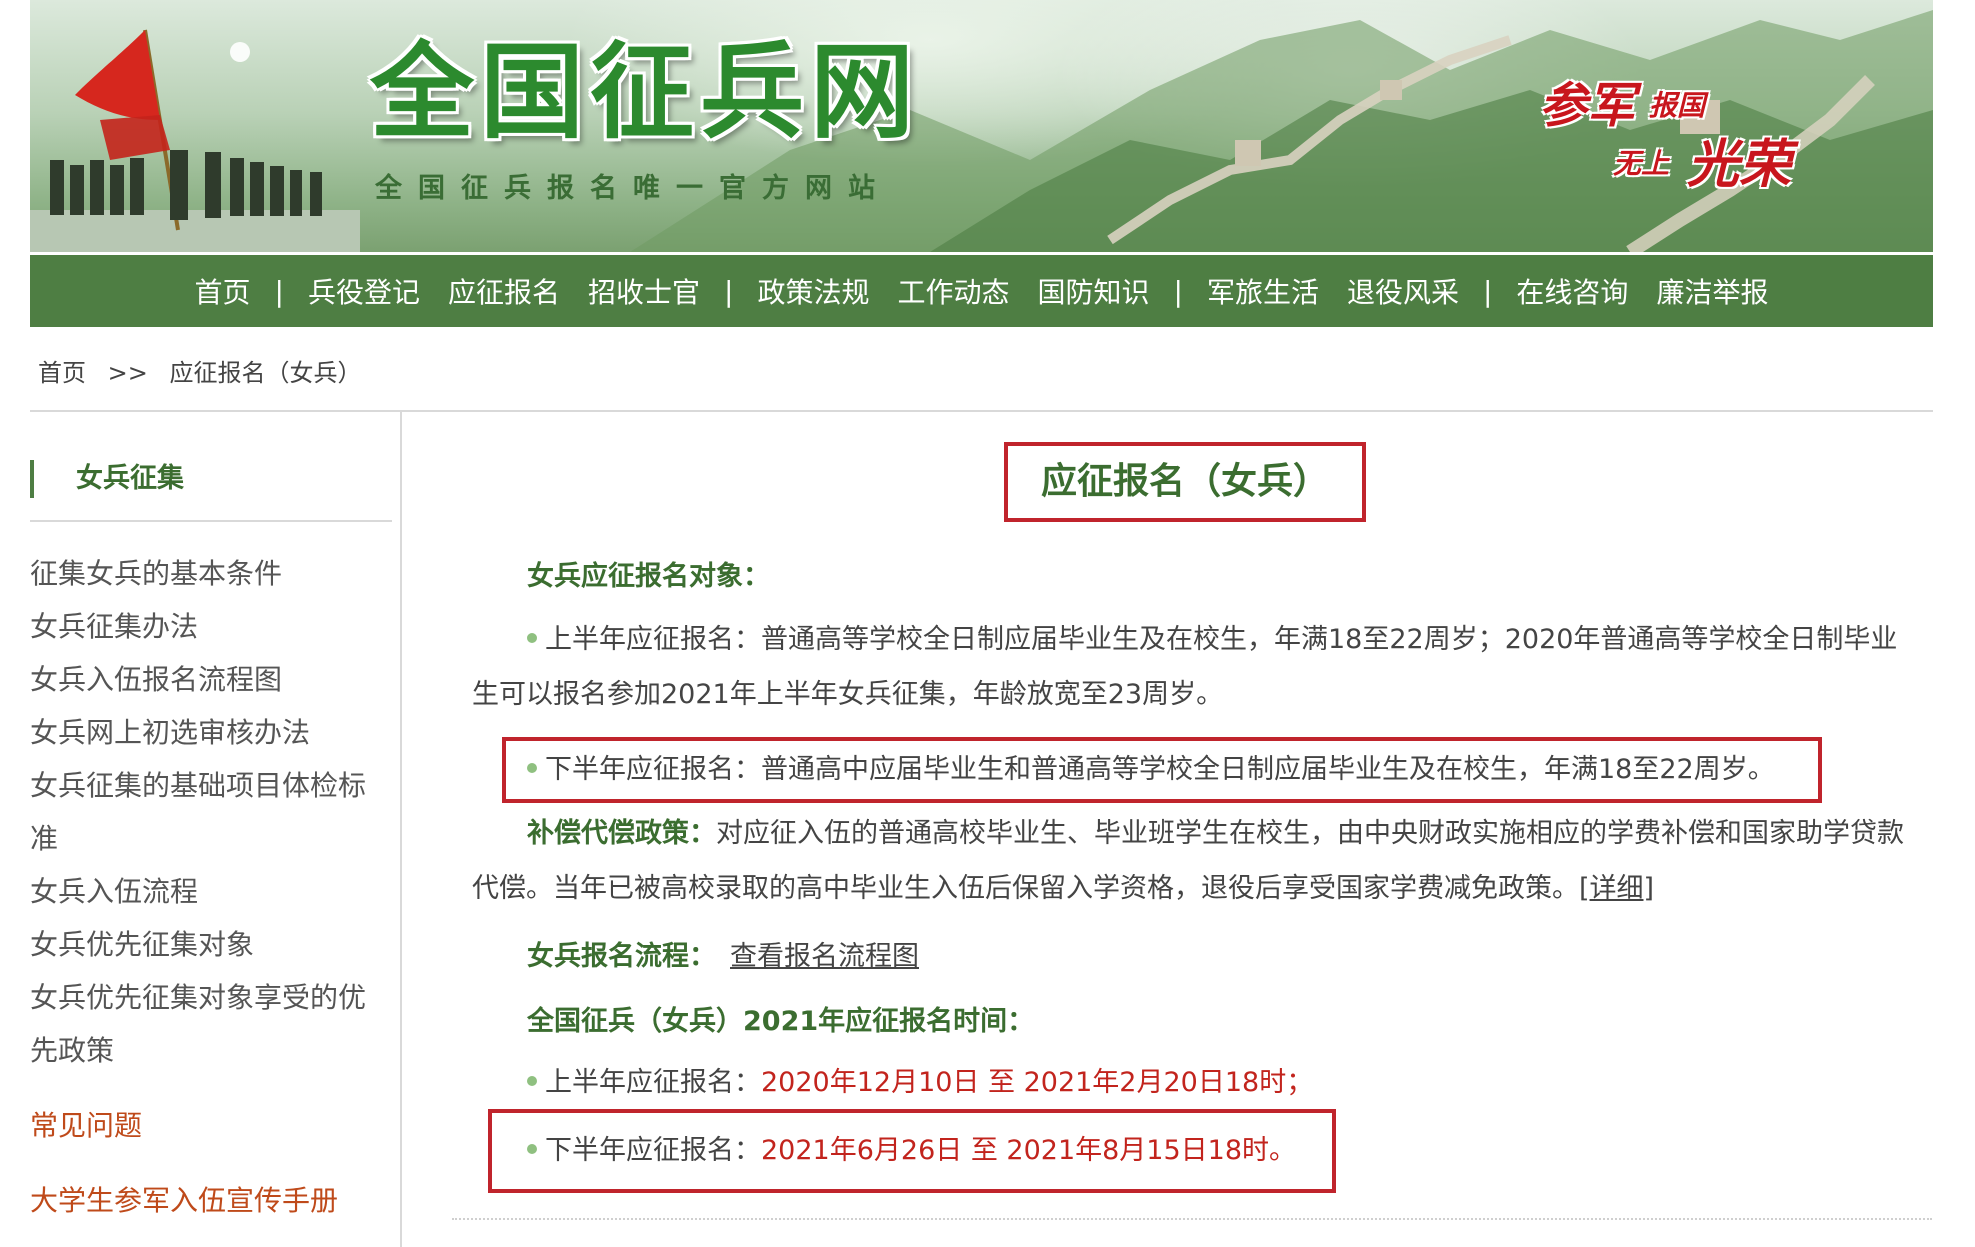 This screenshot has height=1247, width=1975. Describe the element at coordinates (621, 956) in the screenshot. I see `process-heading: 女兵报名流程：` at that location.